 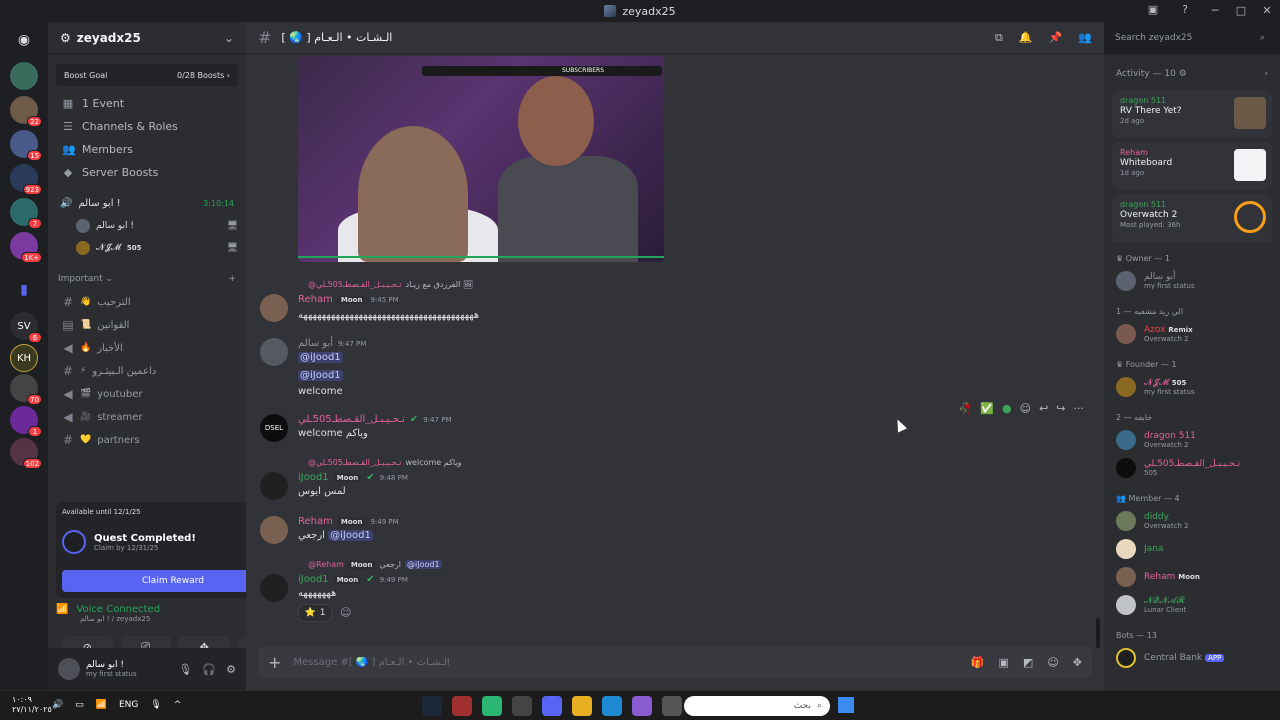 What do you see at coordinates (1192, 74) in the screenshot?
I see `activity-header: Activity — 10 ⚙ ›` at bounding box center [1192, 74].